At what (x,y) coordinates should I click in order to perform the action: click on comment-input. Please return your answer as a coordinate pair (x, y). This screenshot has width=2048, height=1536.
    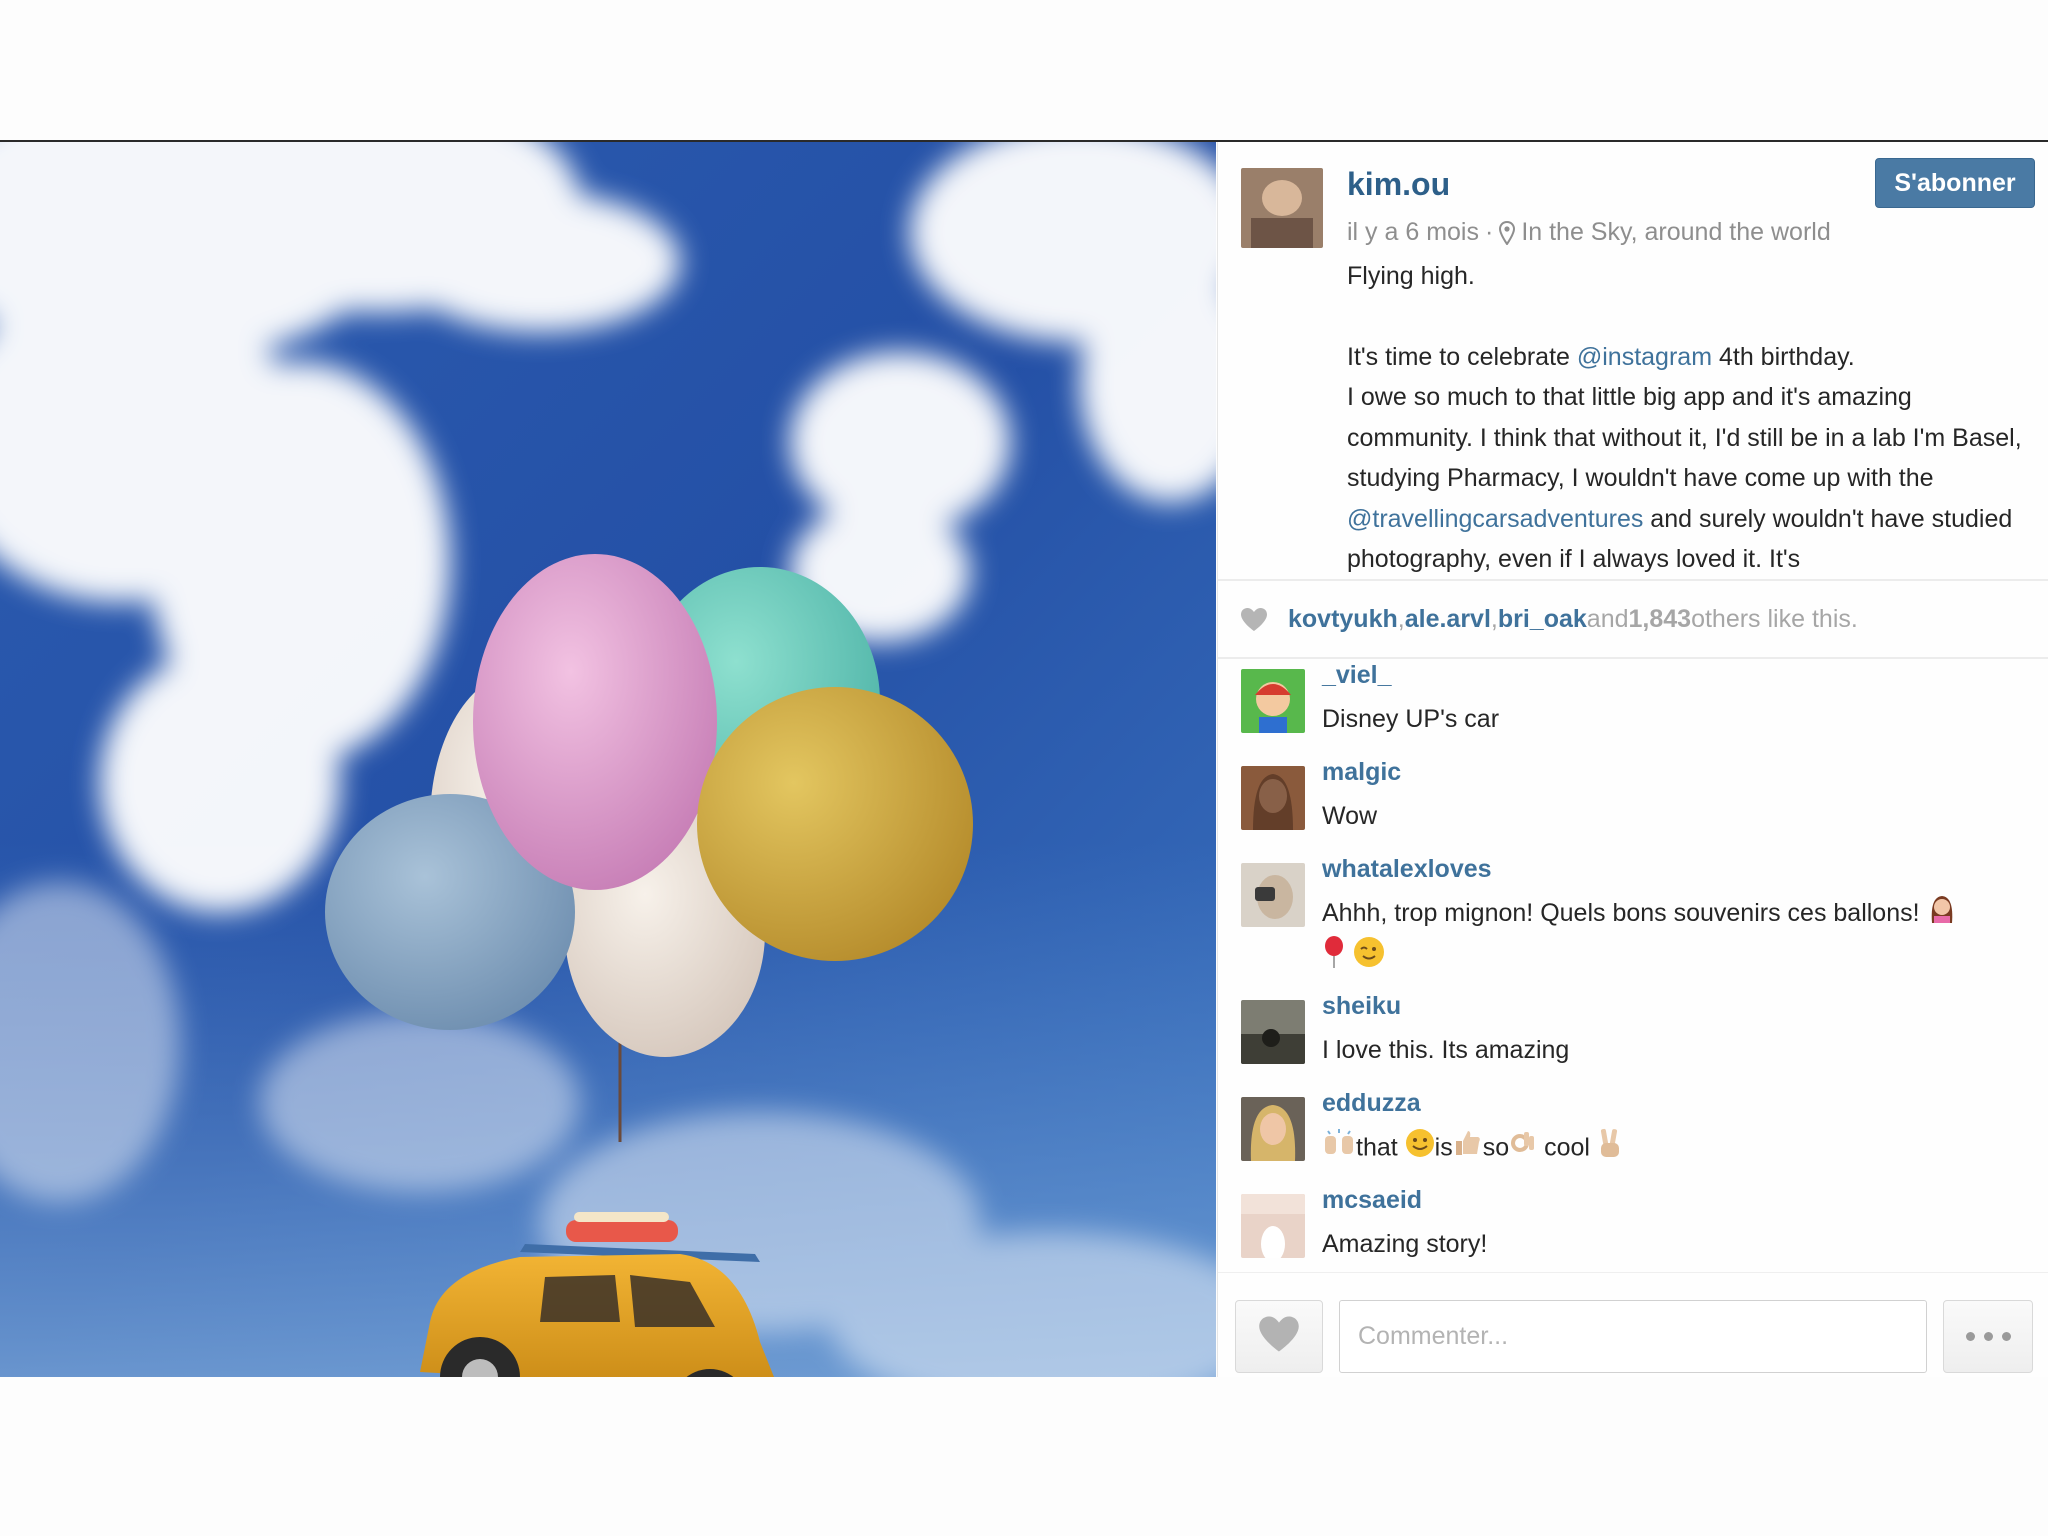
    Looking at the image, I should click on (1633, 1336).